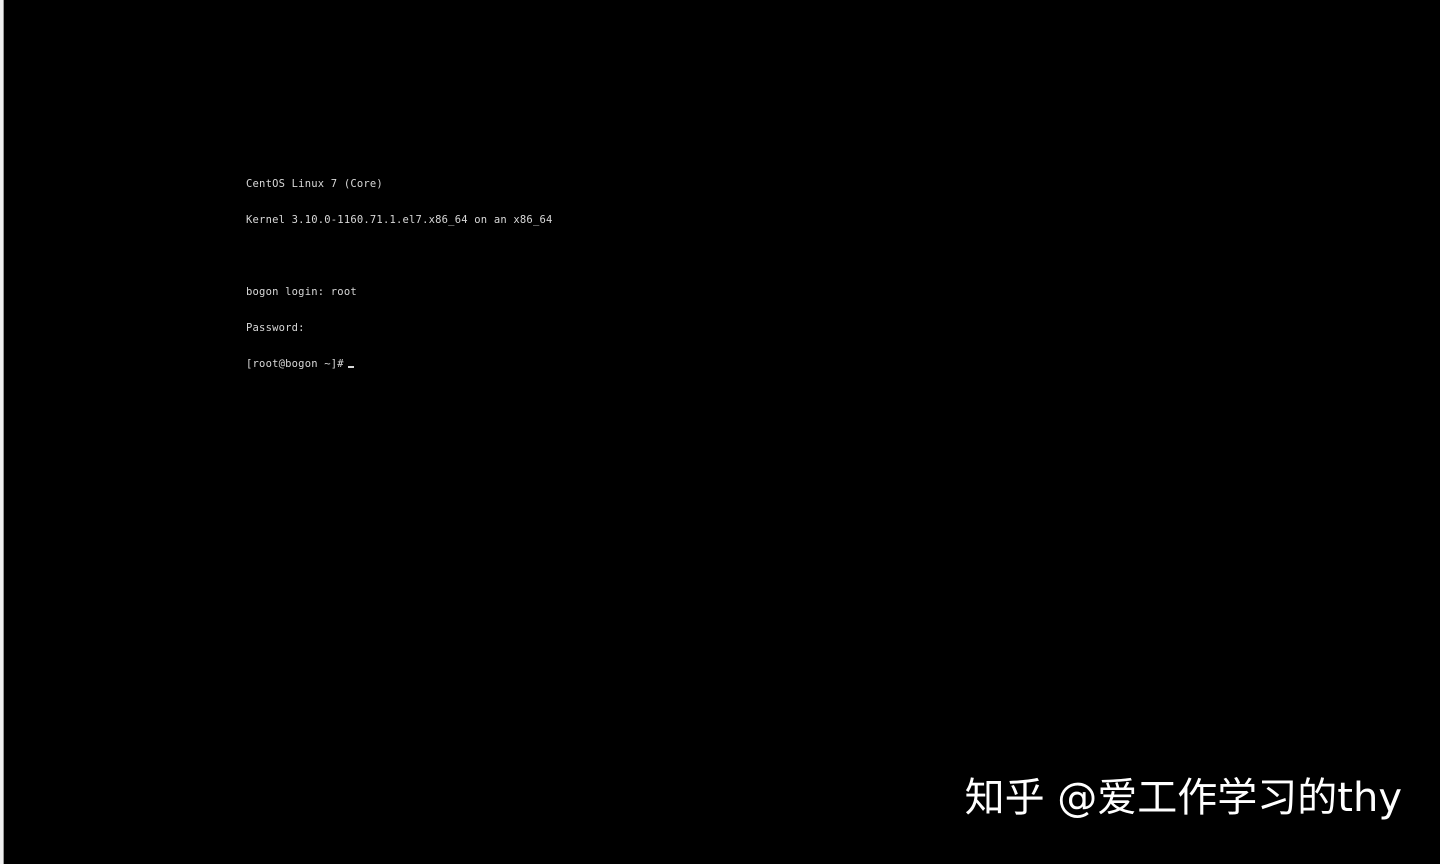 This screenshot has height=864, width=1440. I want to click on os-banner-line: CentOS Linux 7 (Core), so click(314, 184).